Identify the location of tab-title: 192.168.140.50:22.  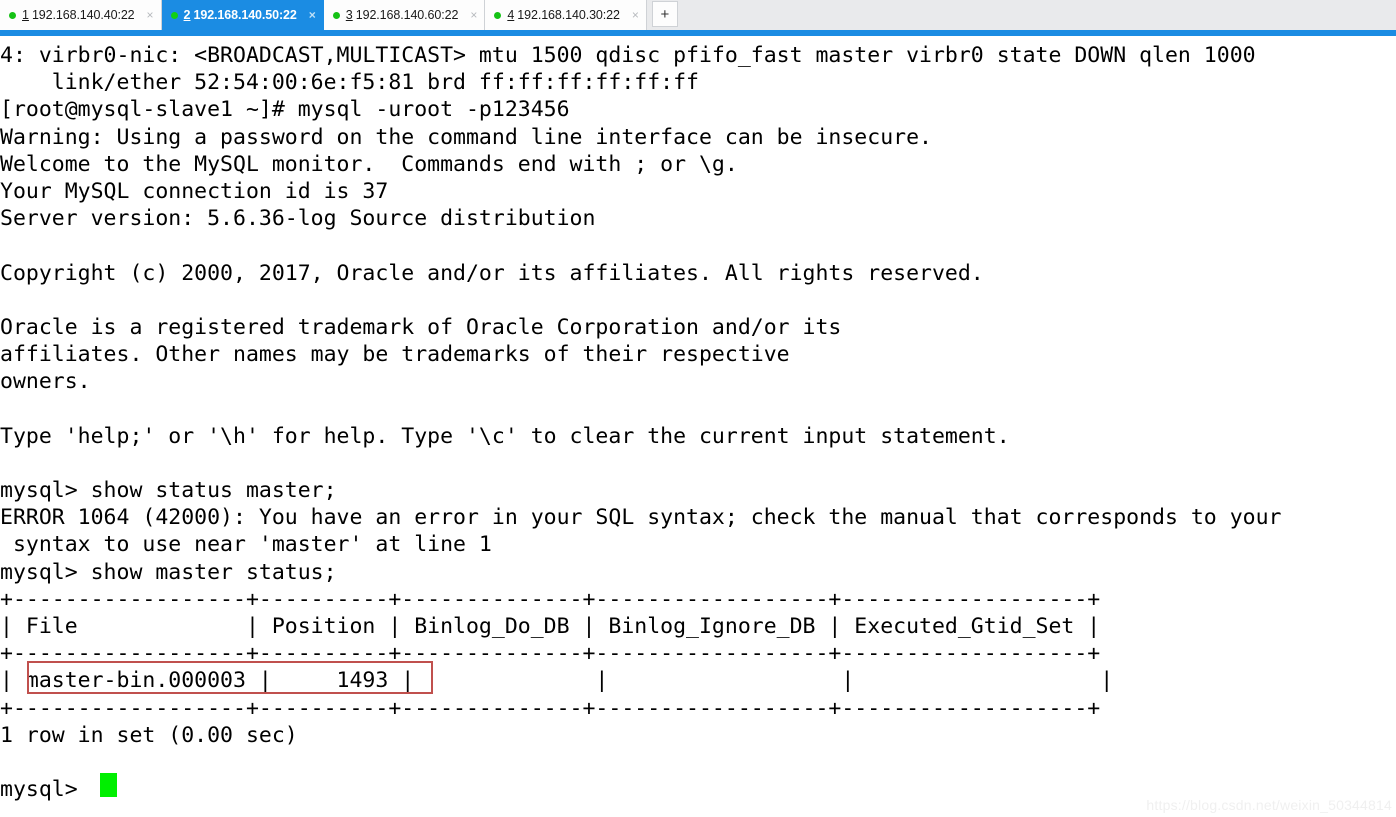
(245, 15).